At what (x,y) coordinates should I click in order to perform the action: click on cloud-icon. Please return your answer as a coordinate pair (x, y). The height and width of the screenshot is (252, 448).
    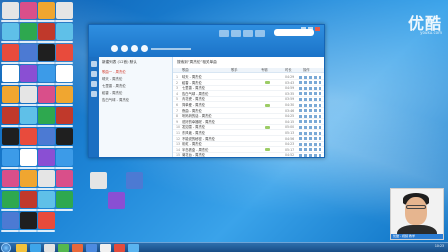
    Looking at the image, I should click on (94, 94).